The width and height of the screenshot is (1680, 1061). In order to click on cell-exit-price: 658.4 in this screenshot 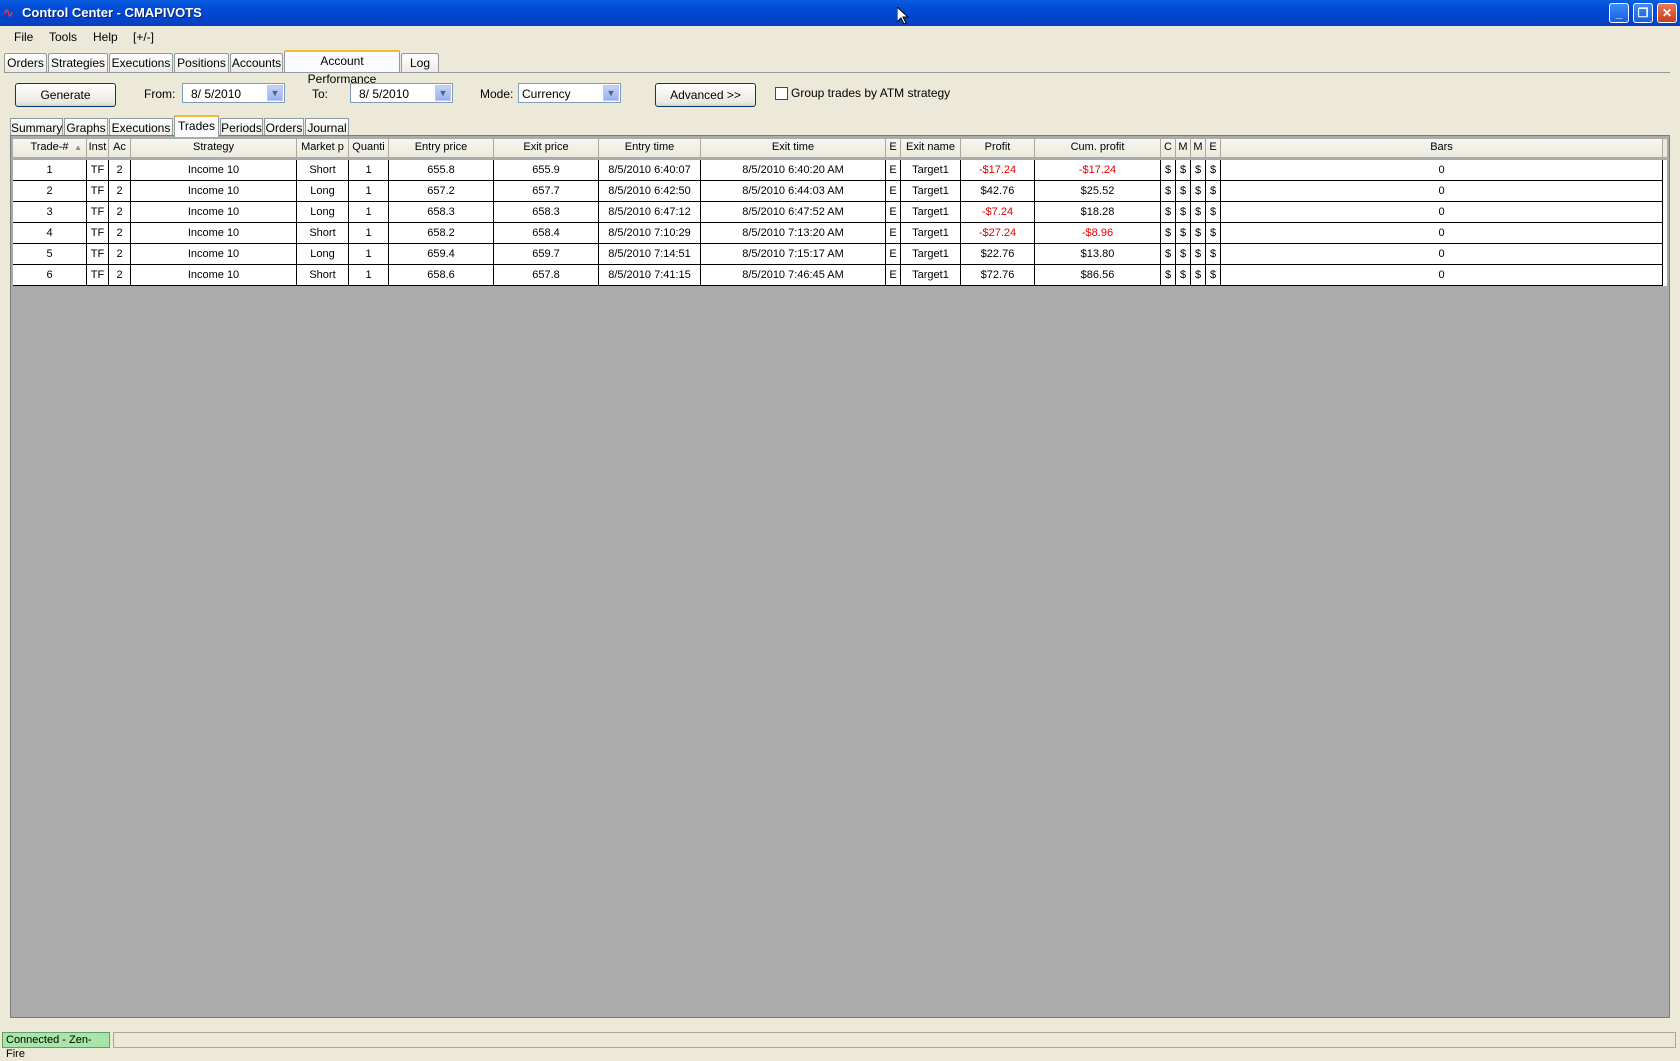, I will do `click(546, 233)`.